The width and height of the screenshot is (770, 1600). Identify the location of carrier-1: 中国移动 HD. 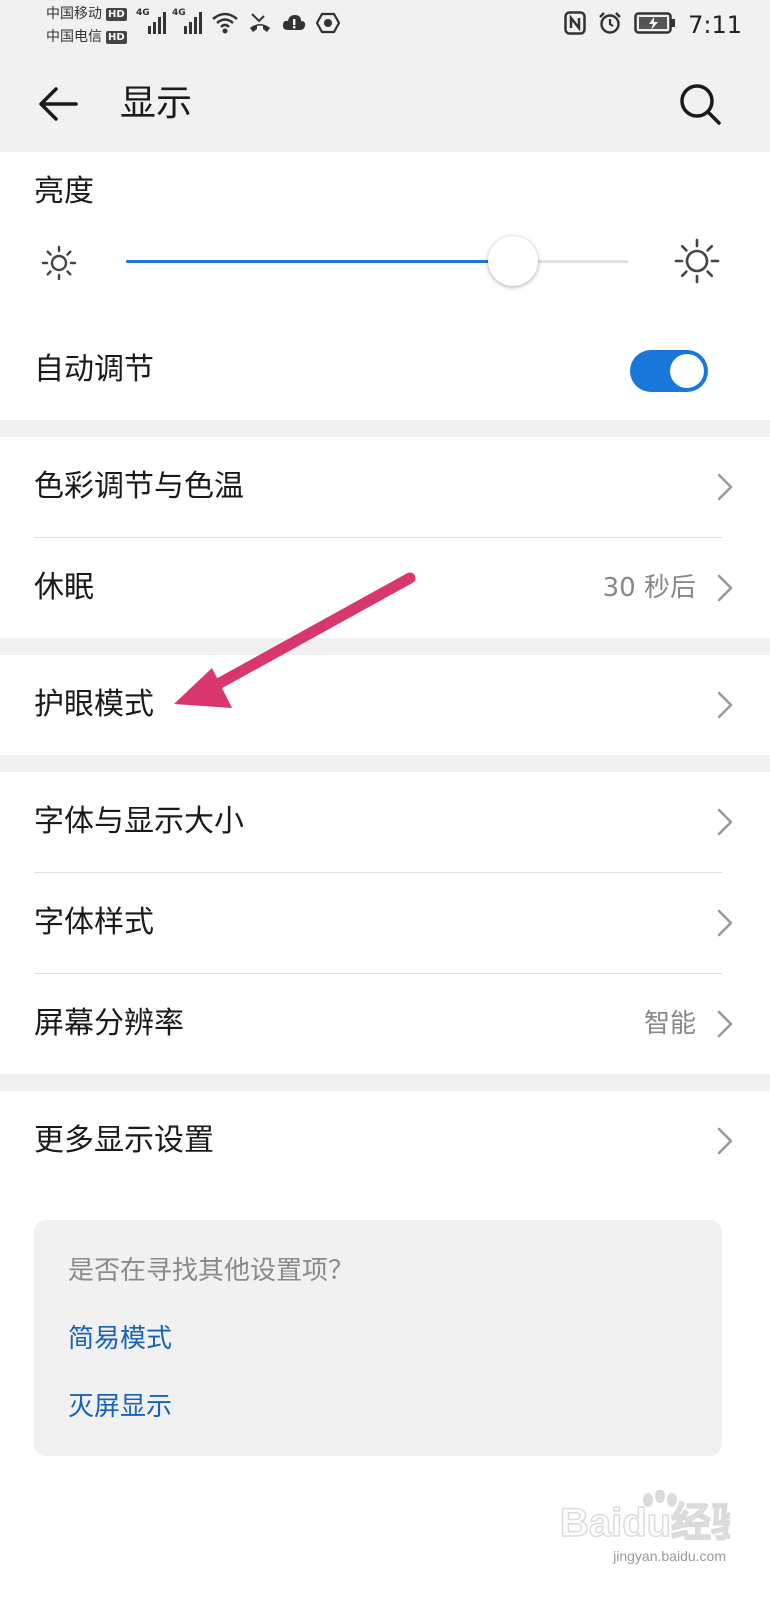
(86, 14).